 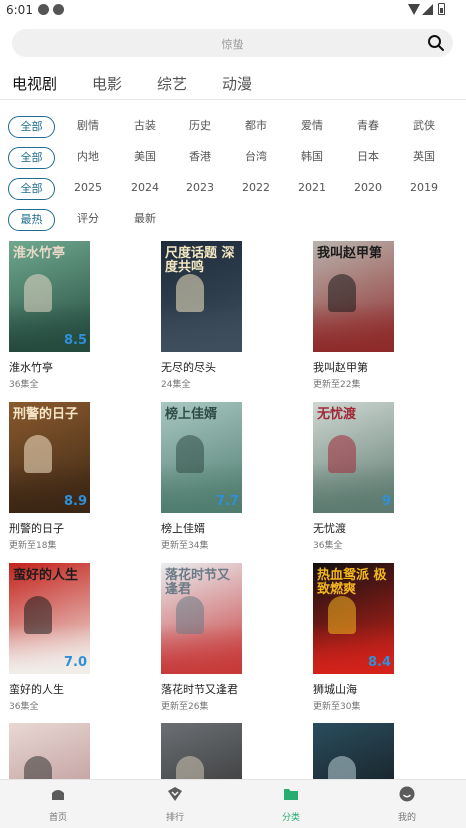 What do you see at coordinates (256, 189) in the screenshot?
I see `filter-chip: 2022` at bounding box center [256, 189].